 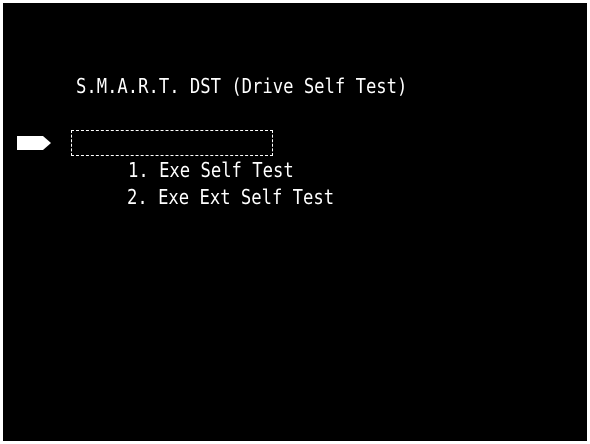 What do you see at coordinates (34, 143) in the screenshot?
I see `arrow-pointer-icon` at bounding box center [34, 143].